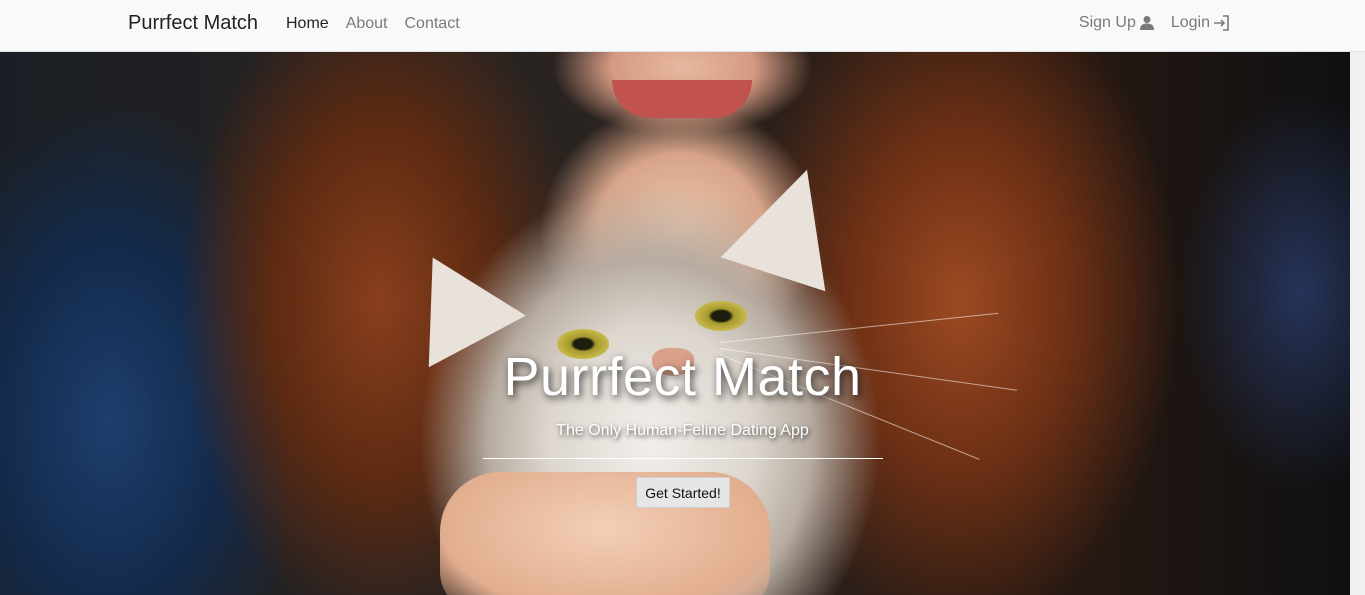 This screenshot has height=595, width=1365. I want to click on login-link: Login, so click(1200, 23).